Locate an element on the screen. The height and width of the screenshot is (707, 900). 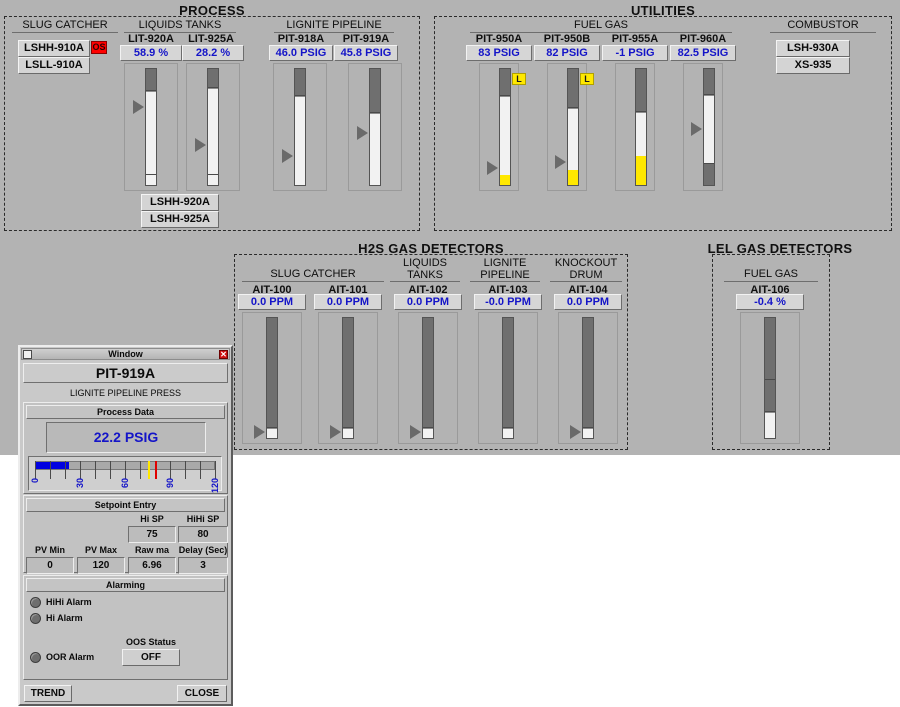
field-raw-ma: 6.96 is located at coordinates (152, 565).